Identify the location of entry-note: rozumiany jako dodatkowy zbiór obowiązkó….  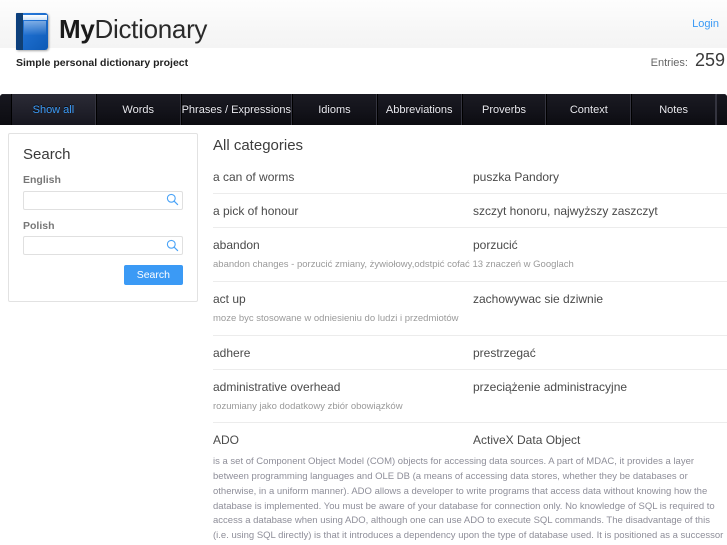
(308, 406).